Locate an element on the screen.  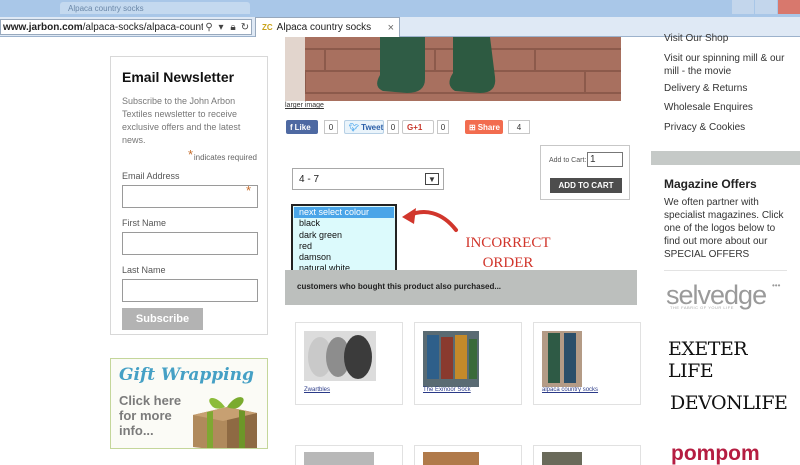
email-field: * is located at coordinates (190, 195).